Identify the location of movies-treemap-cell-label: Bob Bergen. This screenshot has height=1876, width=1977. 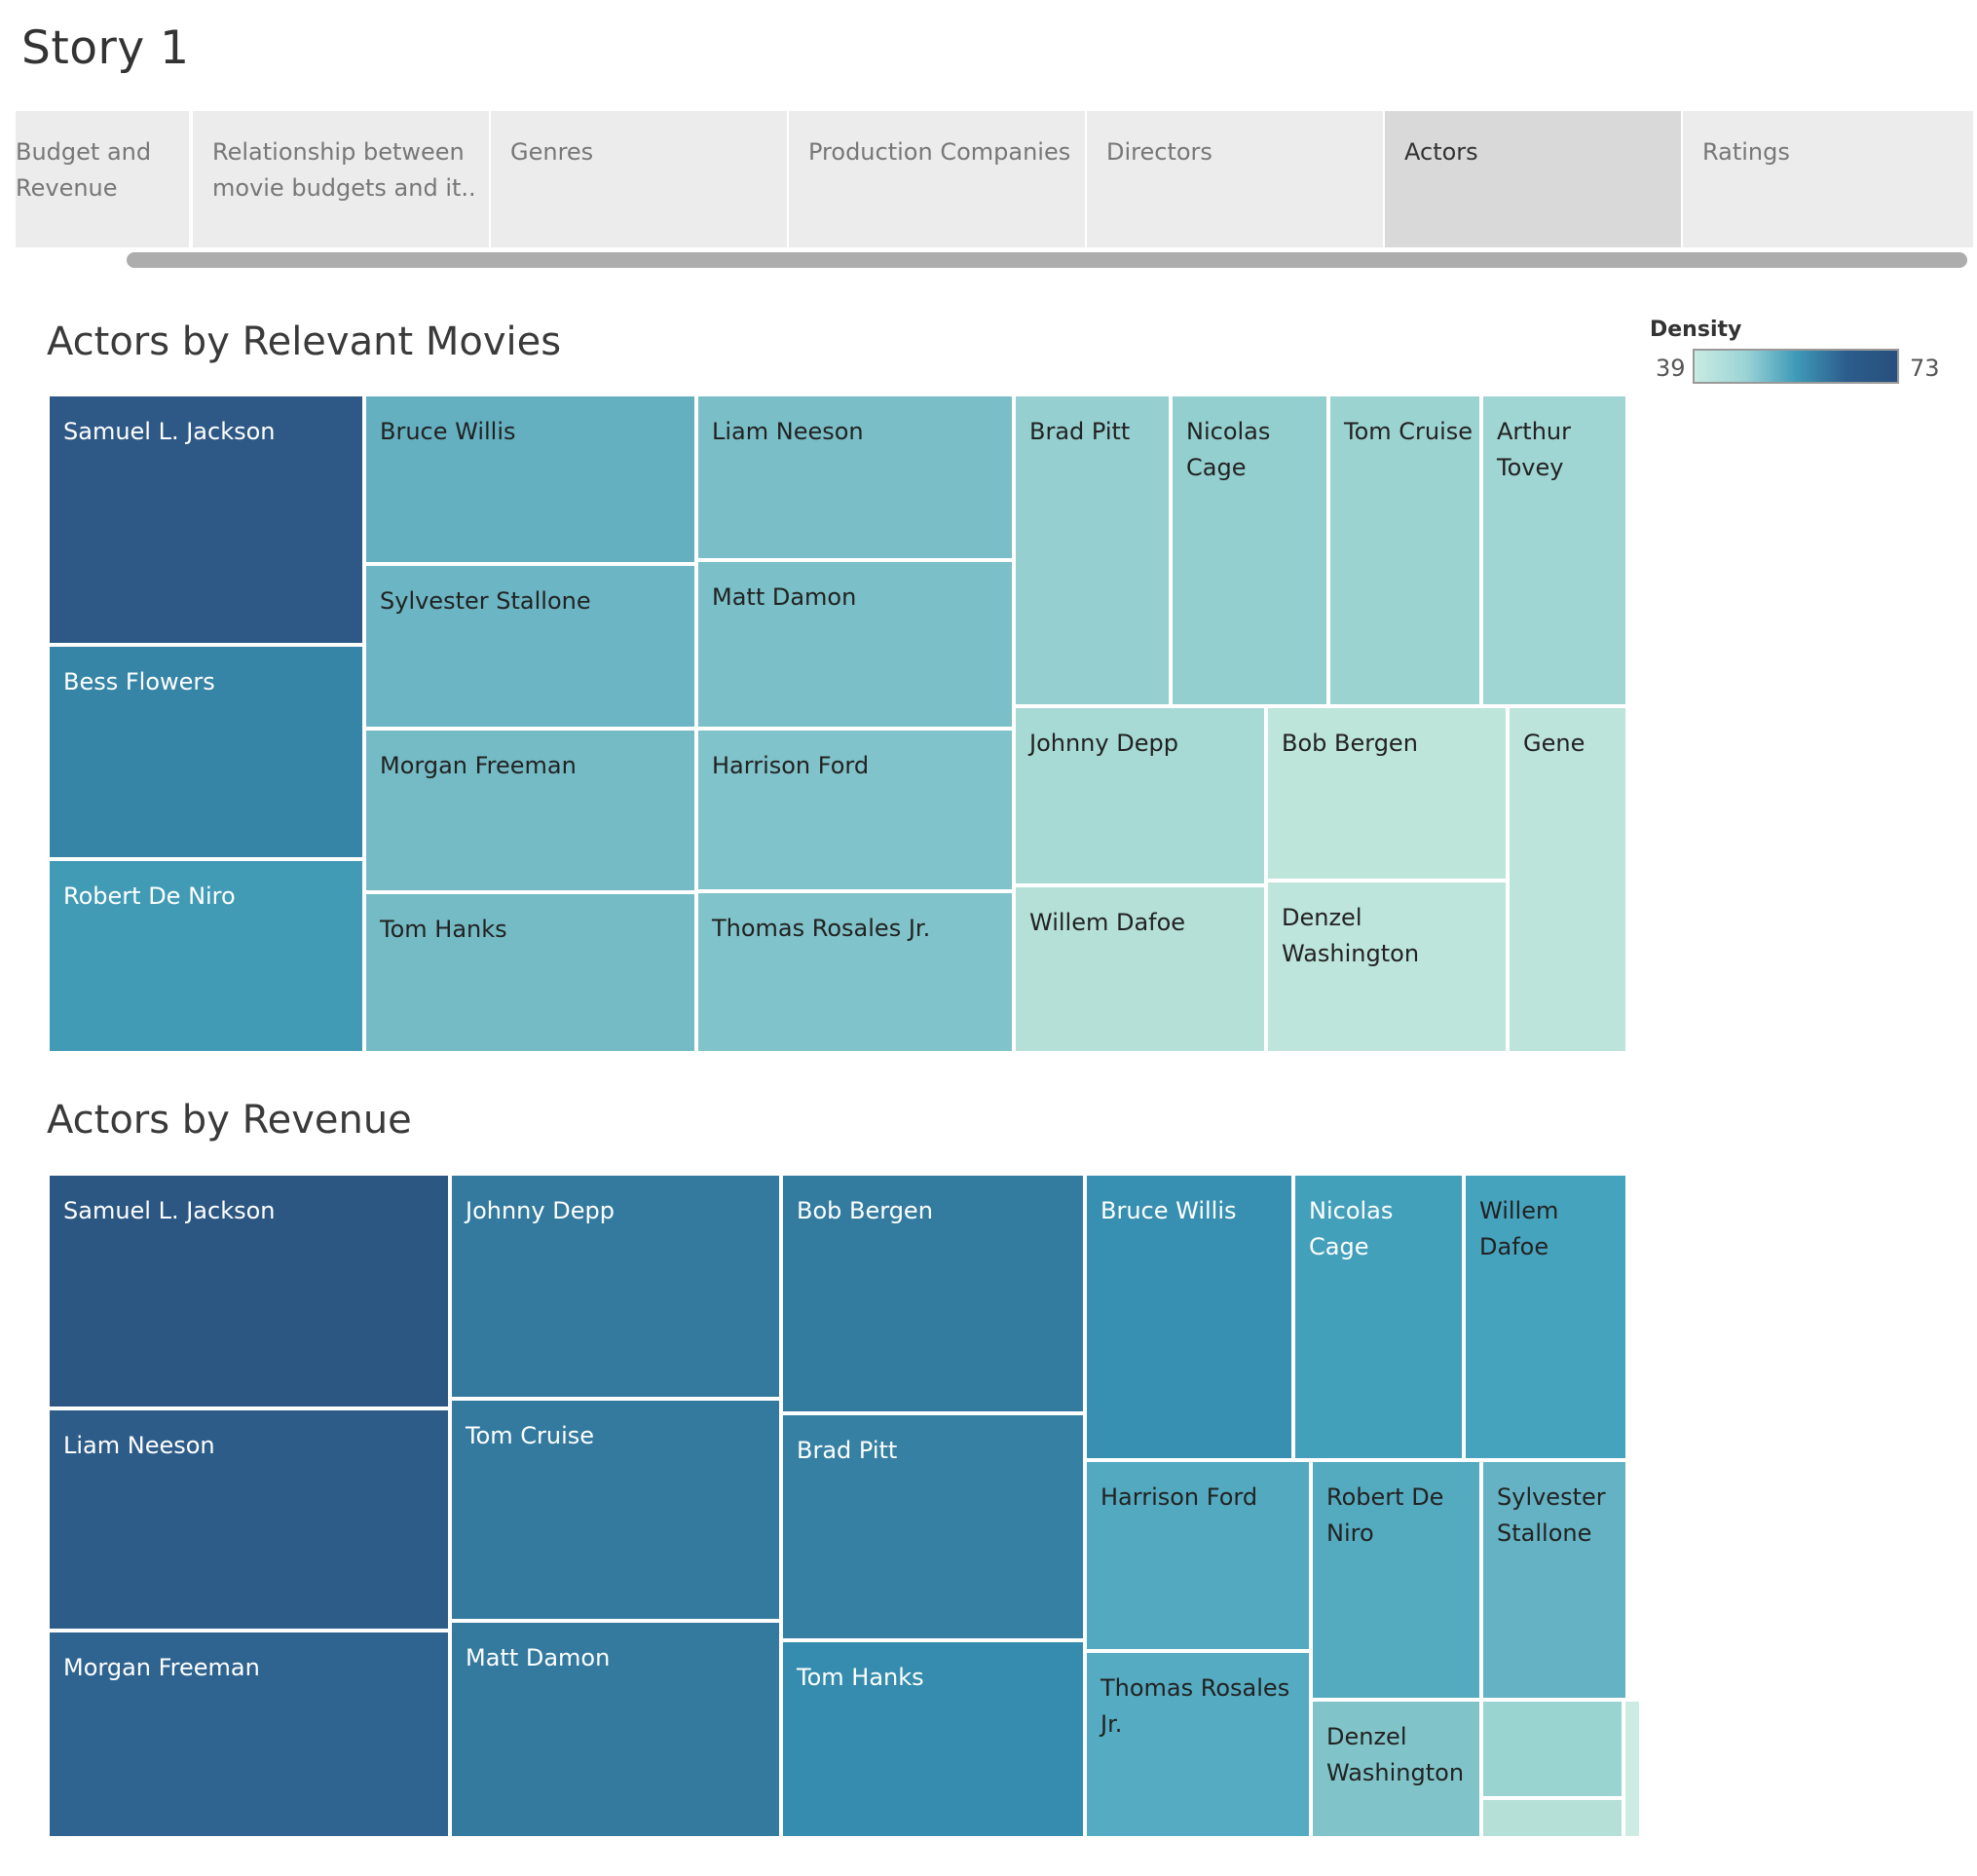
(1350, 743).